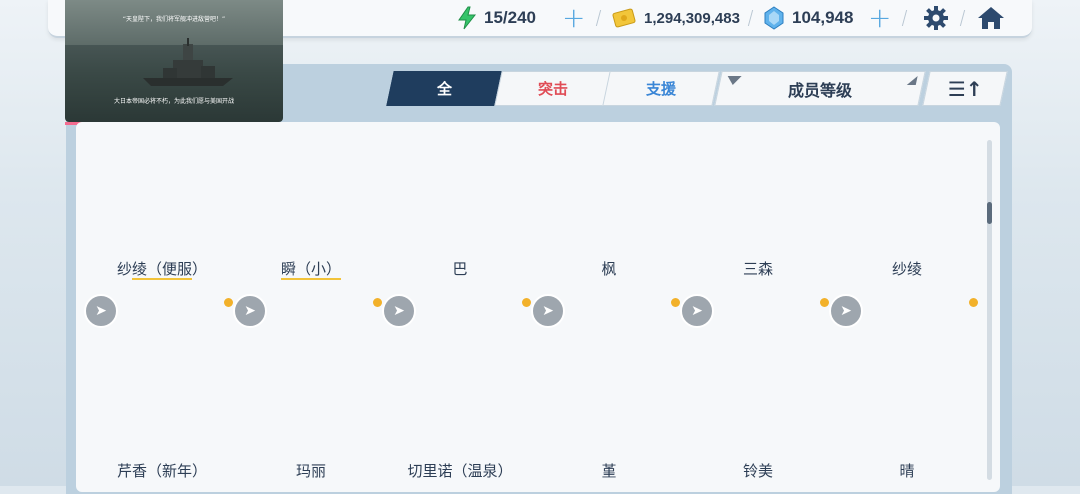  What do you see at coordinates (188, 62) in the screenshot?
I see `battleship-image` at bounding box center [188, 62].